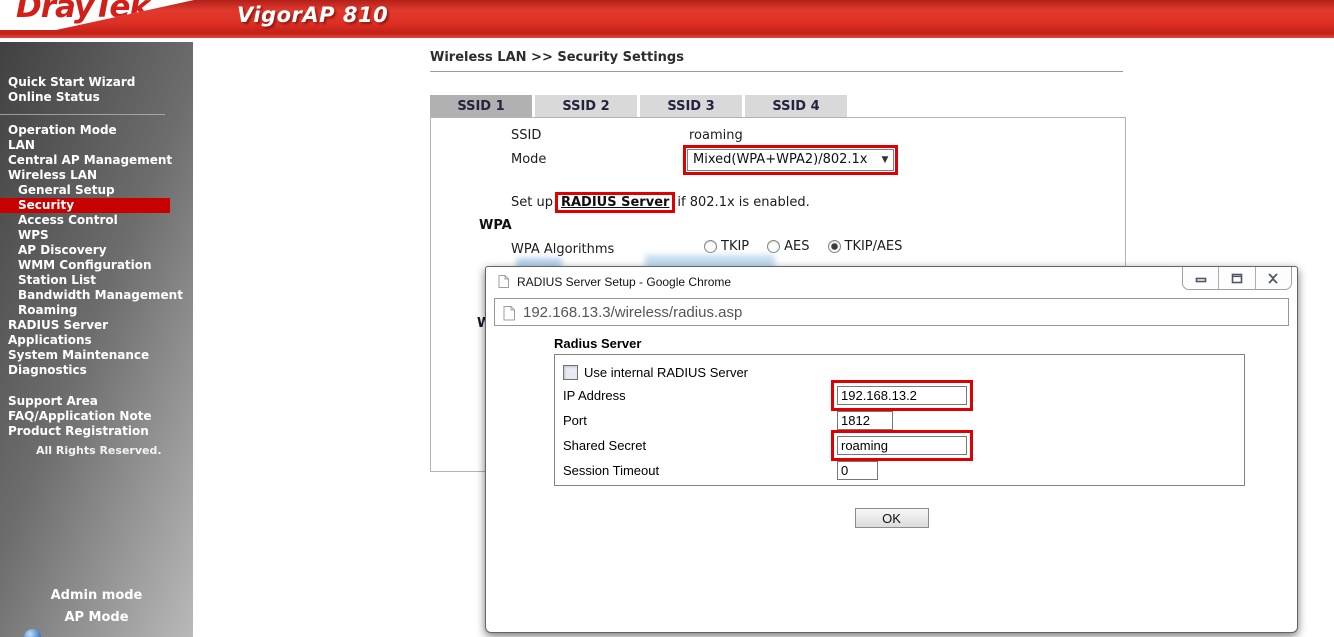 The height and width of the screenshot is (637, 1334). Describe the element at coordinates (563, 249) in the screenshot. I see `wpa-algorithms-label: WPA Algorithms` at that location.